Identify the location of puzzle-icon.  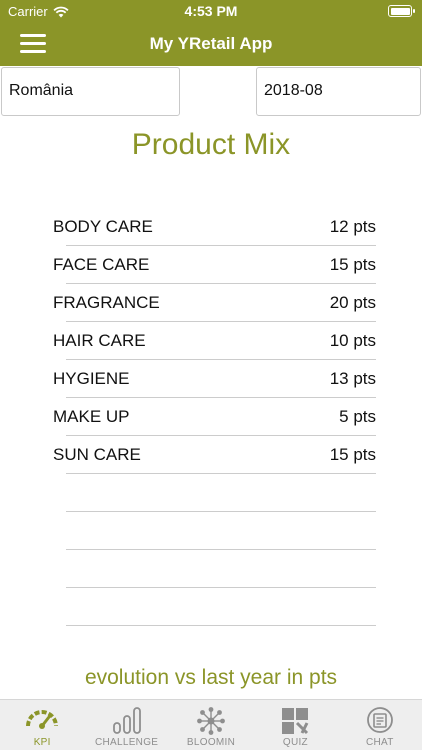
(295, 721).